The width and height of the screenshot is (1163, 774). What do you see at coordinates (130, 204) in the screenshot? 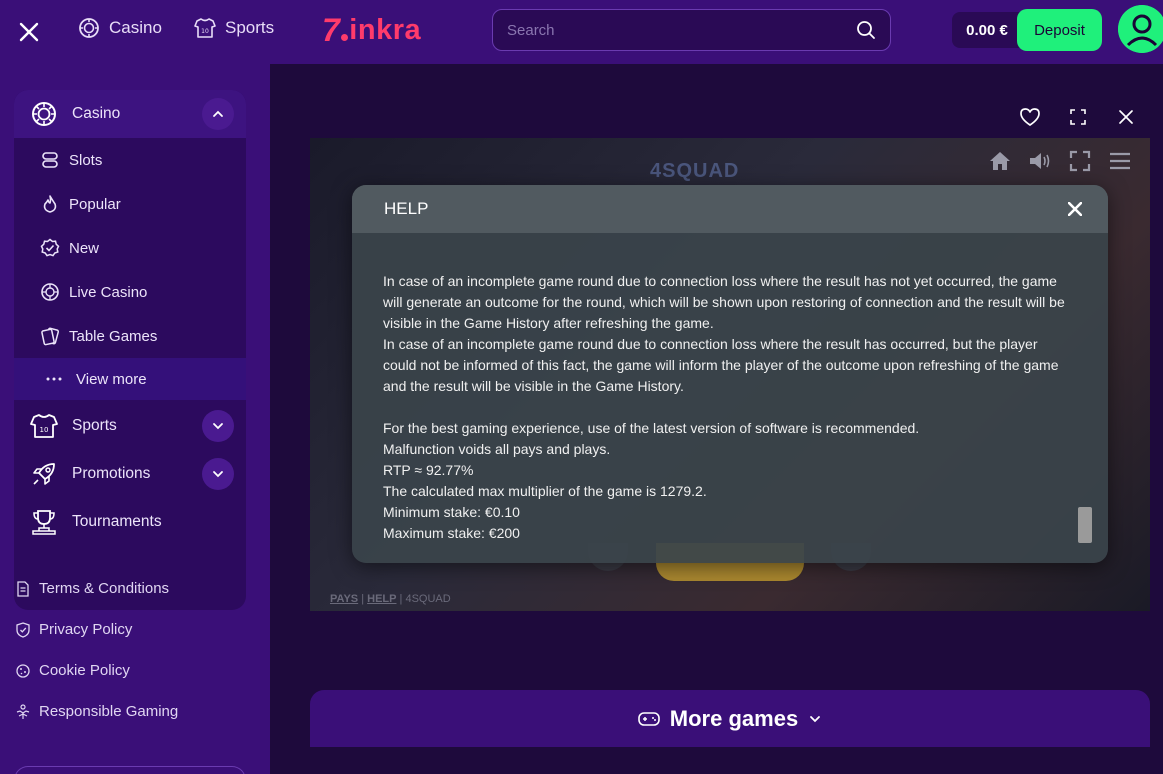
I see `sidebar-item-popular: Popular` at bounding box center [130, 204].